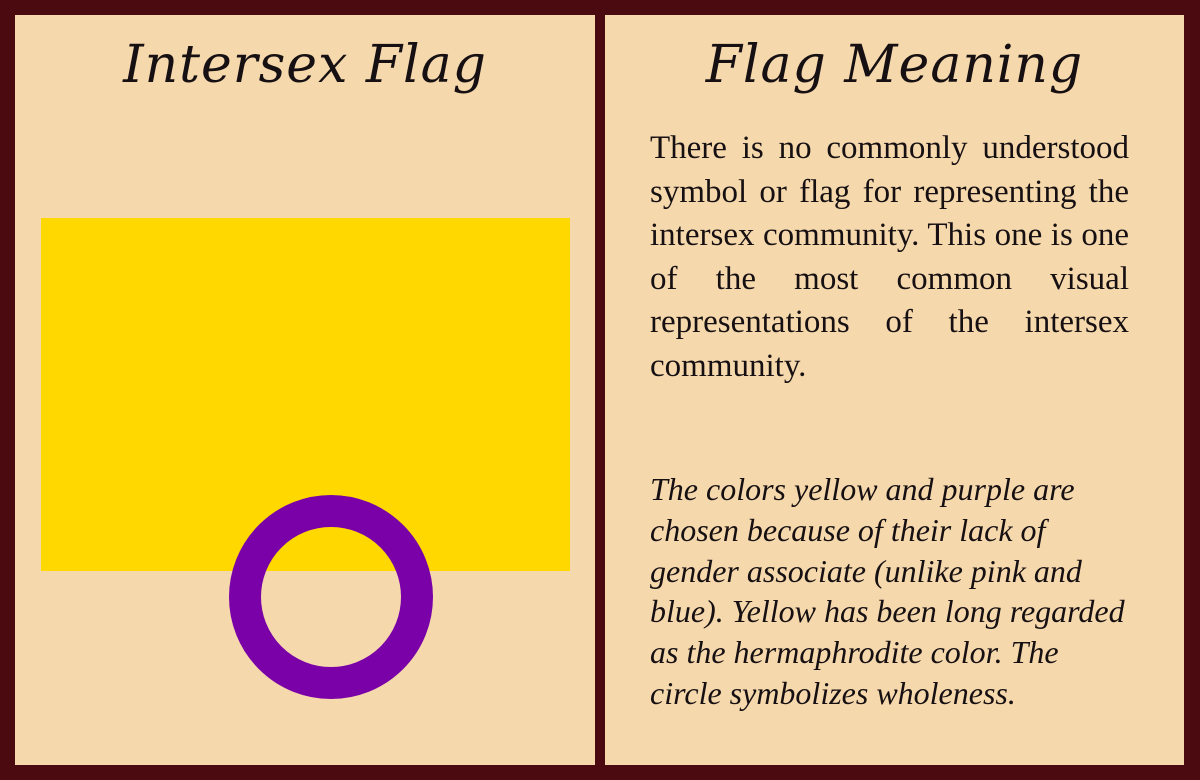 This screenshot has width=1200, height=780. I want to click on flag-ring-icon, so click(331, 597).